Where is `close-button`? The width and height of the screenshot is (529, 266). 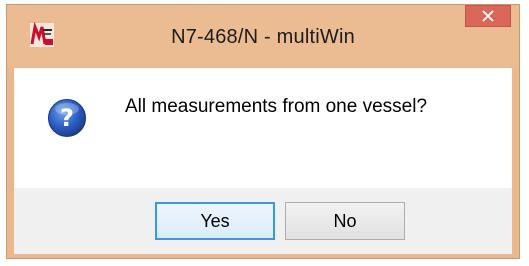
close-button is located at coordinates (488, 16).